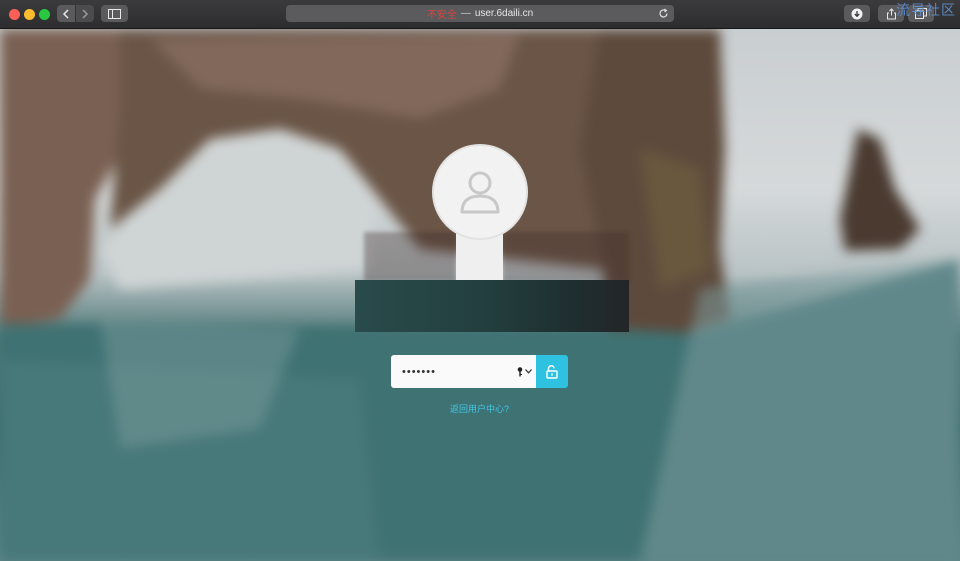 This screenshot has width=960, height=561. What do you see at coordinates (891, 13) in the screenshot?
I see `share-icon` at bounding box center [891, 13].